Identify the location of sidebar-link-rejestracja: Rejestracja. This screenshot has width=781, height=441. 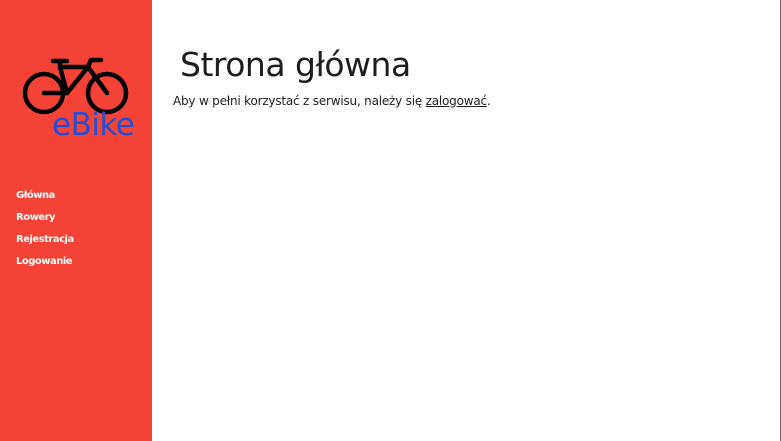
(45, 239).